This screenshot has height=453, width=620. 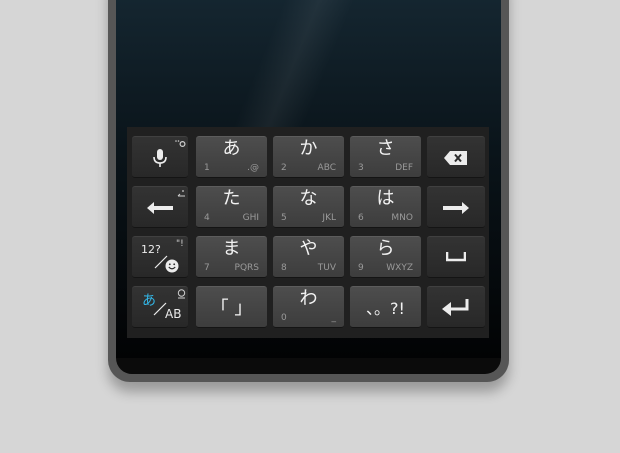 What do you see at coordinates (253, 168) in the screenshot?
I see `key-alpha-label: .@` at bounding box center [253, 168].